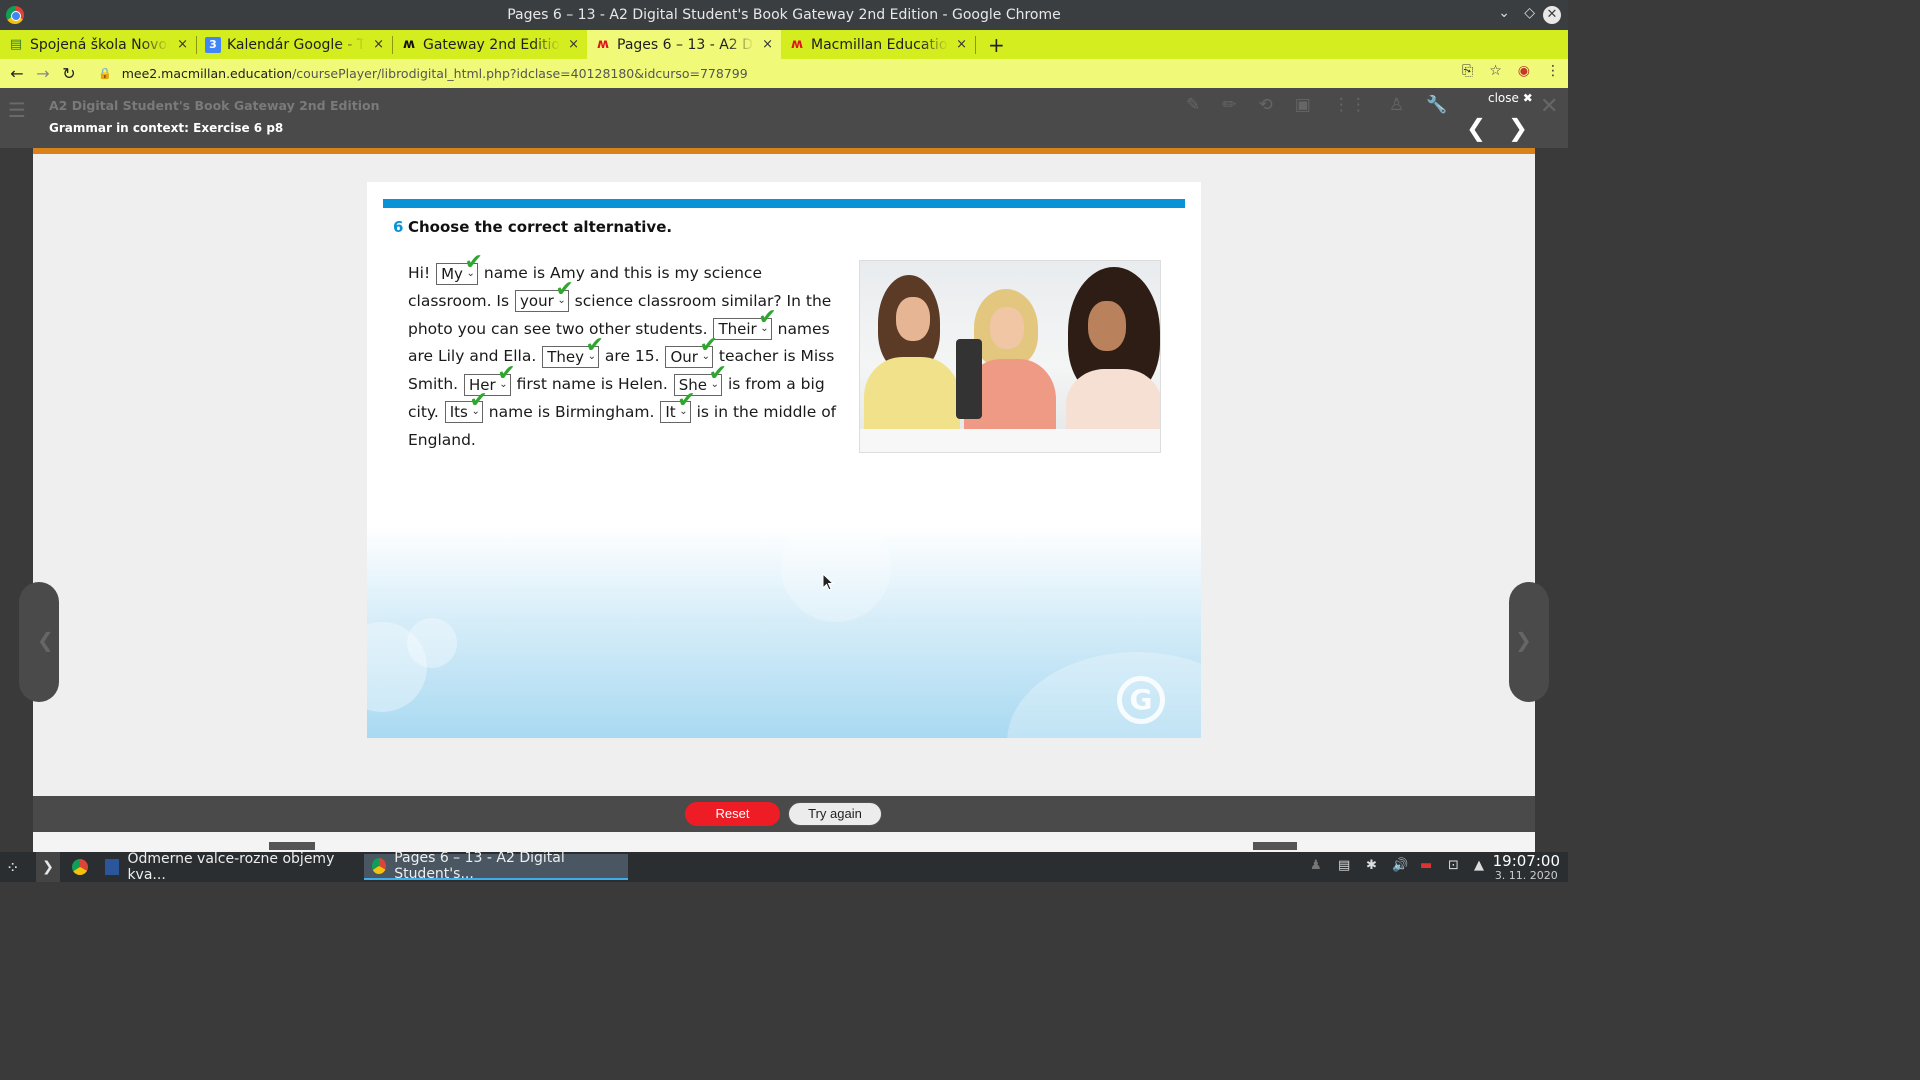  What do you see at coordinates (1553, 71) in the screenshot?
I see `chrome-menu-icon: ⋮` at bounding box center [1553, 71].